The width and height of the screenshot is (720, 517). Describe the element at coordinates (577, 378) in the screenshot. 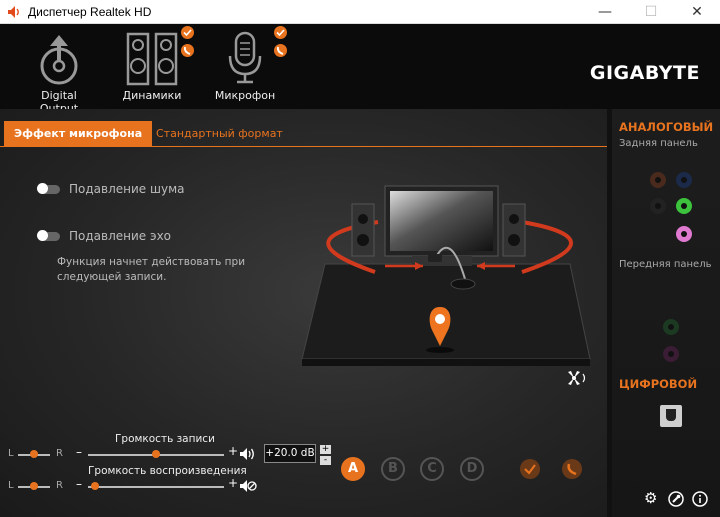

I see `room-calibration-icon` at that location.